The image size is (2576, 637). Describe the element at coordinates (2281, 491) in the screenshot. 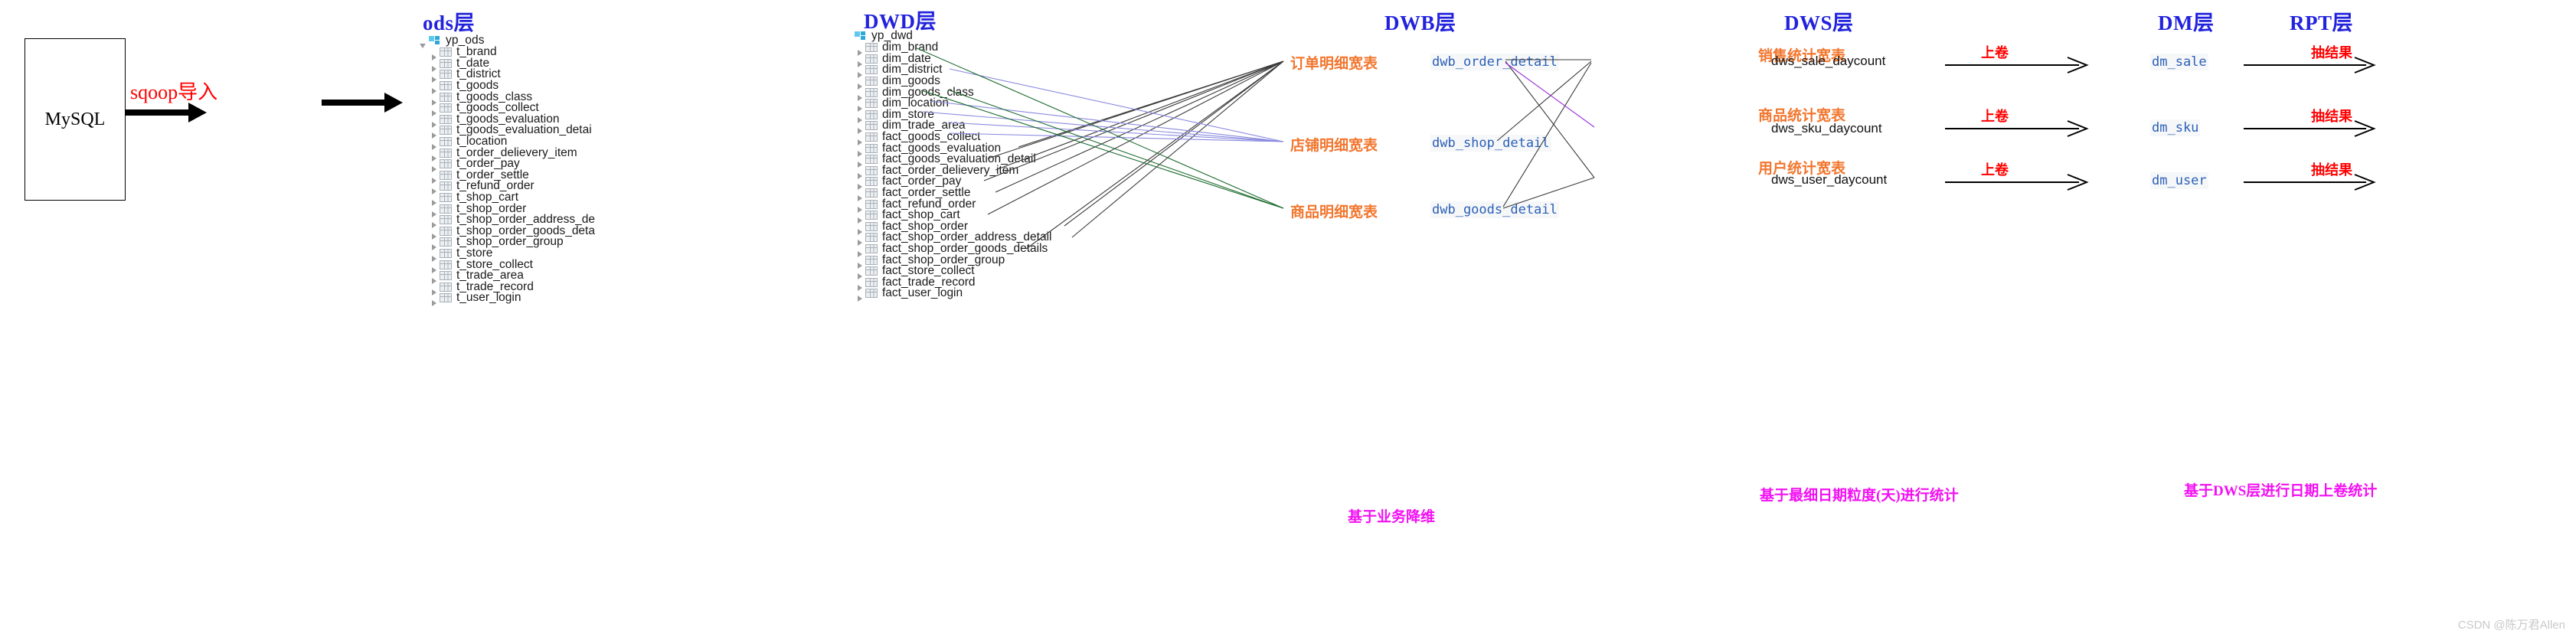

I see `note-dm: 基于DWS层进行日期上卷统计` at that location.